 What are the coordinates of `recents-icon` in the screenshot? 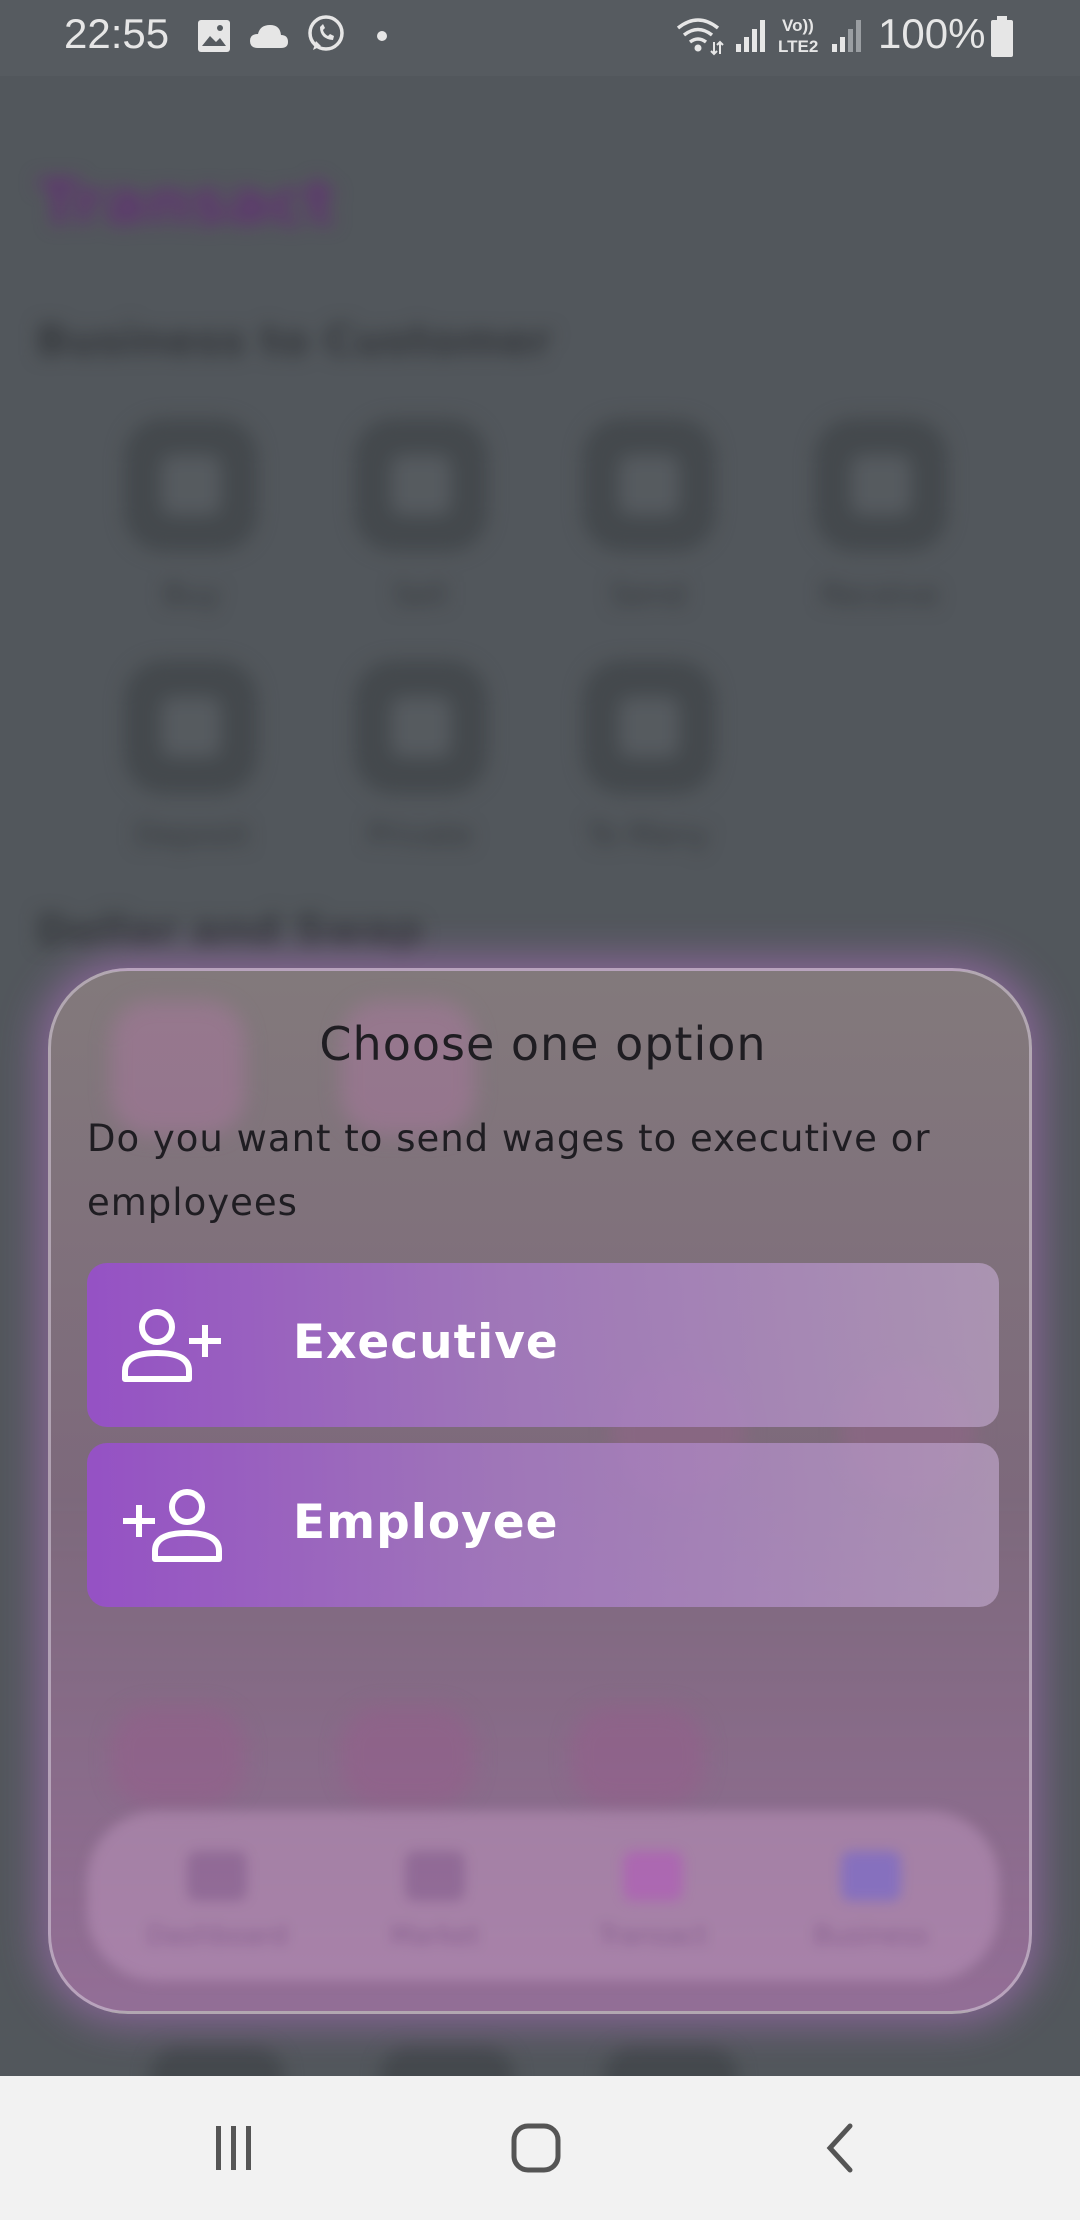 It's located at (233, 2148).